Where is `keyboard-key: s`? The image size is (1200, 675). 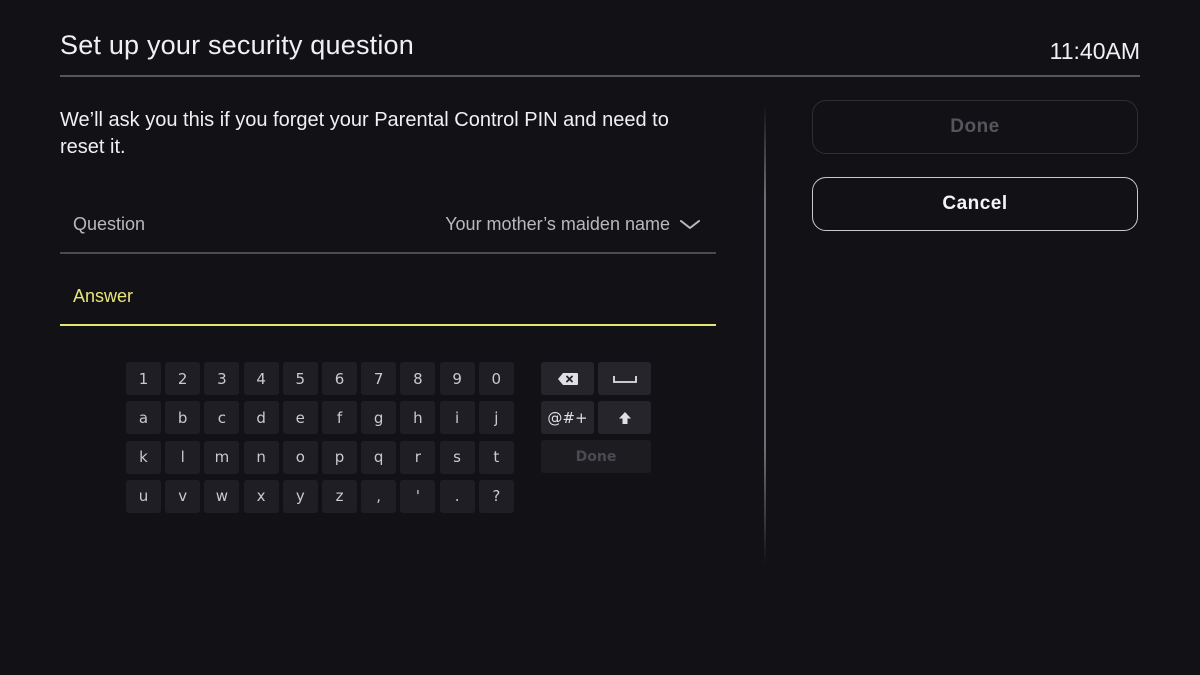 keyboard-key: s is located at coordinates (457, 457).